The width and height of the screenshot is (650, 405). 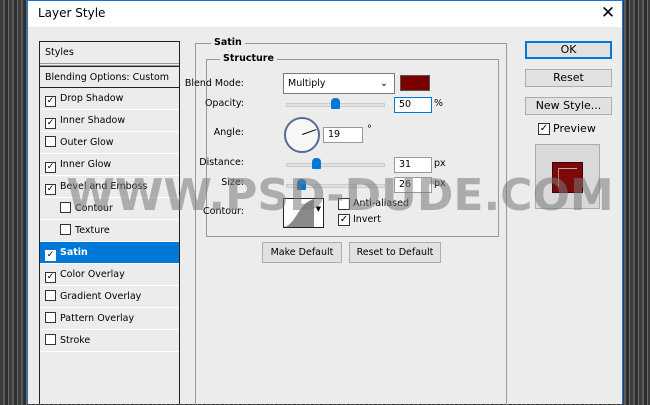 I want to click on style-item-label: Satin, so click(x=74, y=252).